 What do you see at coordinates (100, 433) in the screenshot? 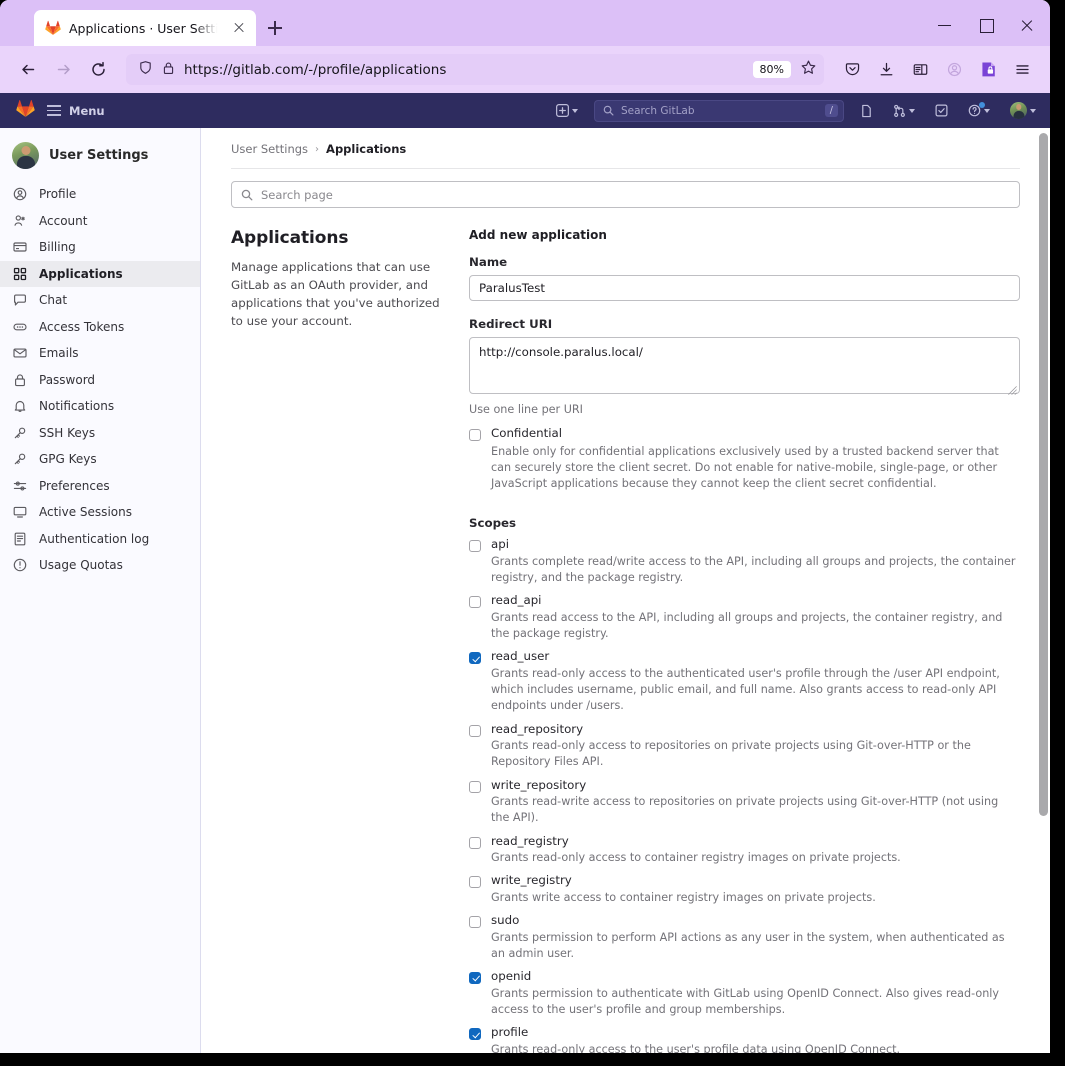
I see `sidebar-item-ssh-keys: SSH Keys` at bounding box center [100, 433].